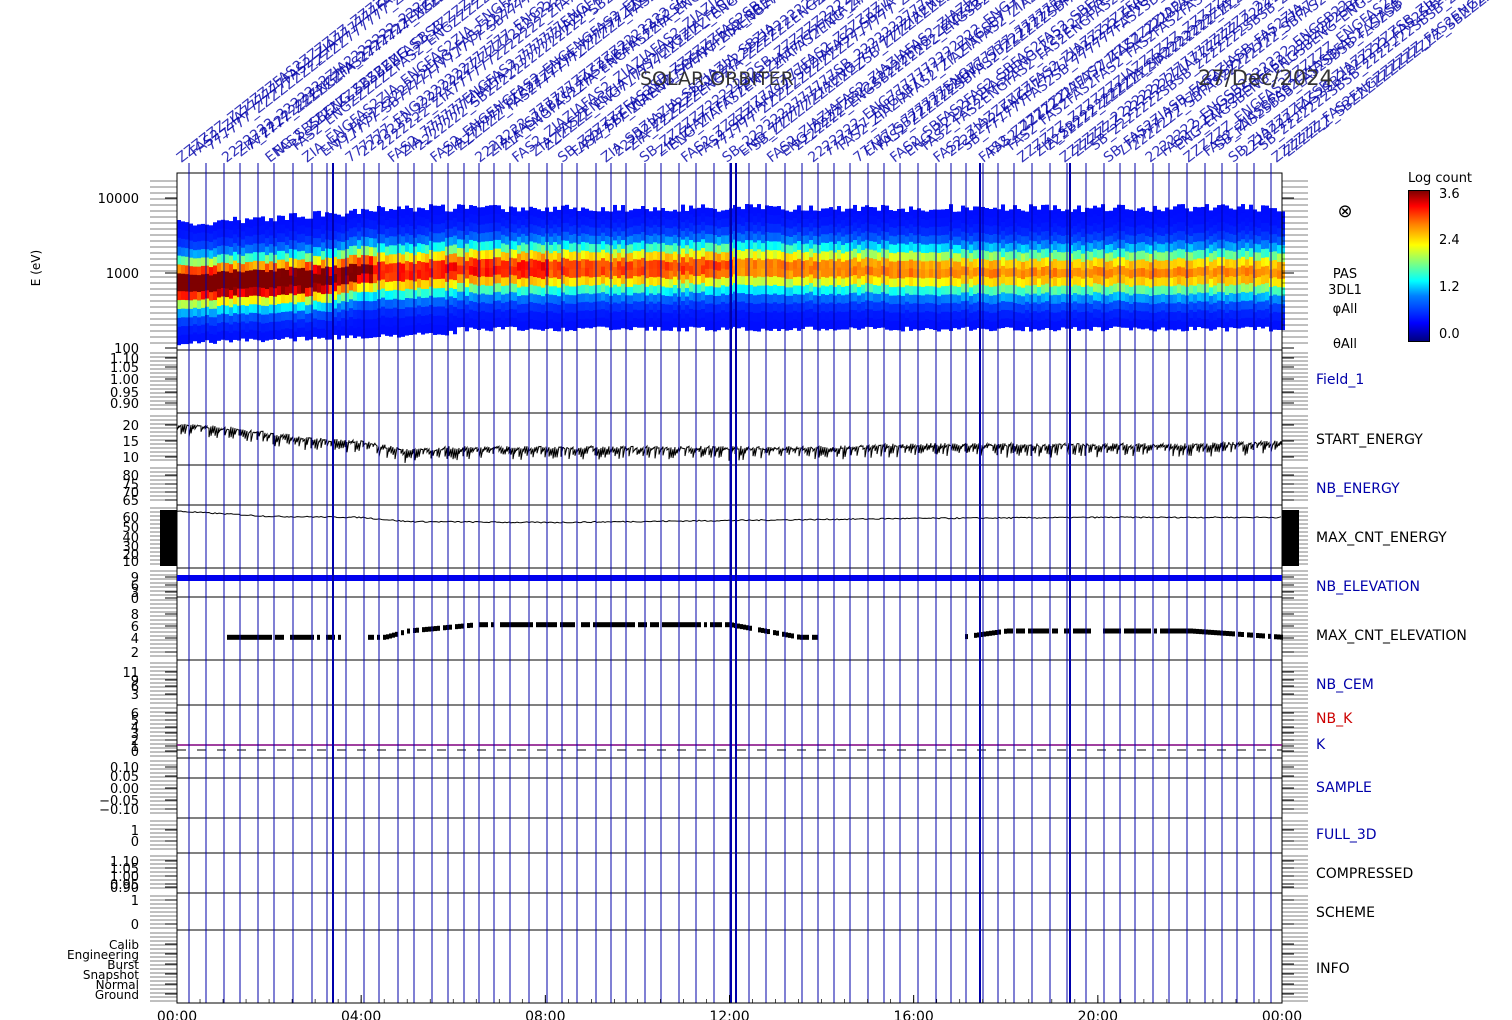 Image resolution: width=1512 pixels, height=1020 pixels. Describe the element at coordinates (717, 79) in the screenshot. I see `chart-header-left: SOLAR ORBITER` at that location.